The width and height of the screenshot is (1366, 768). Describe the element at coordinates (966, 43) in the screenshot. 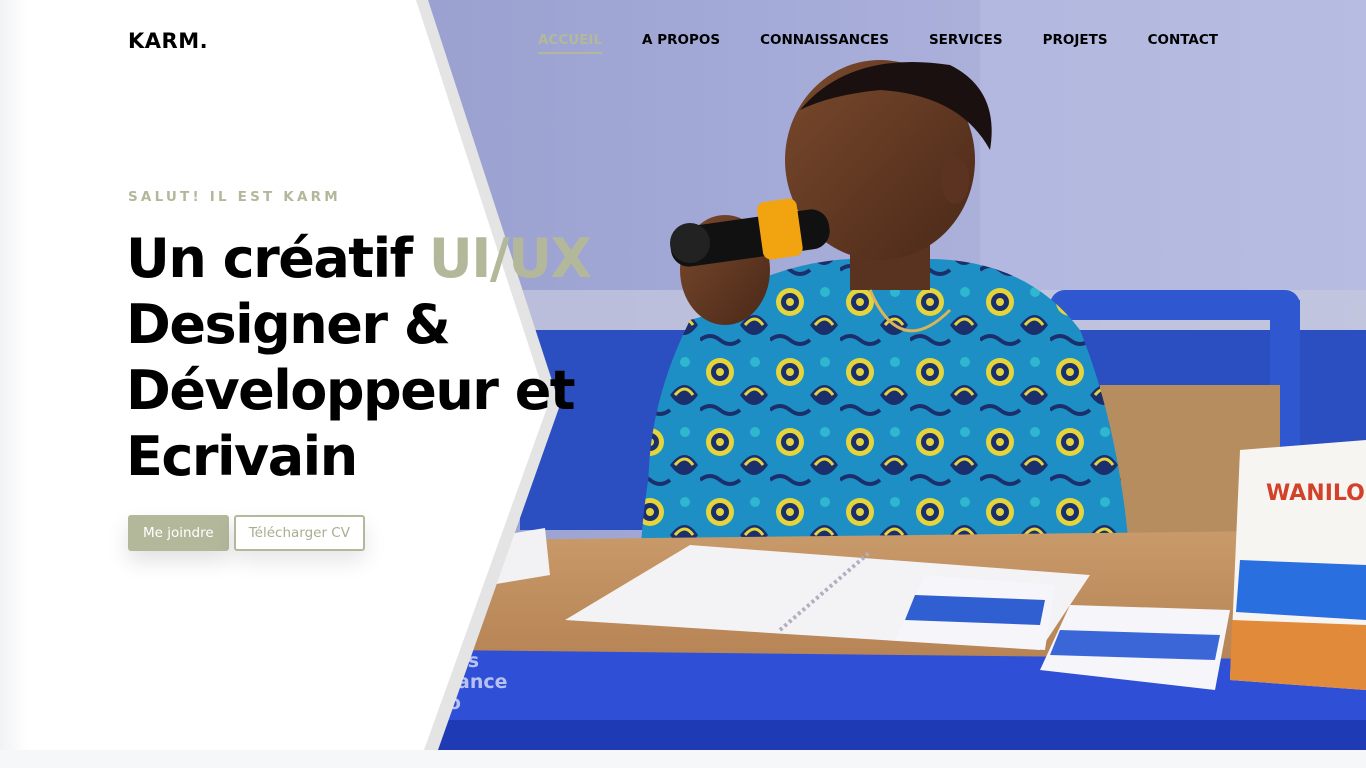

I see `nav-services: SERVICES` at that location.